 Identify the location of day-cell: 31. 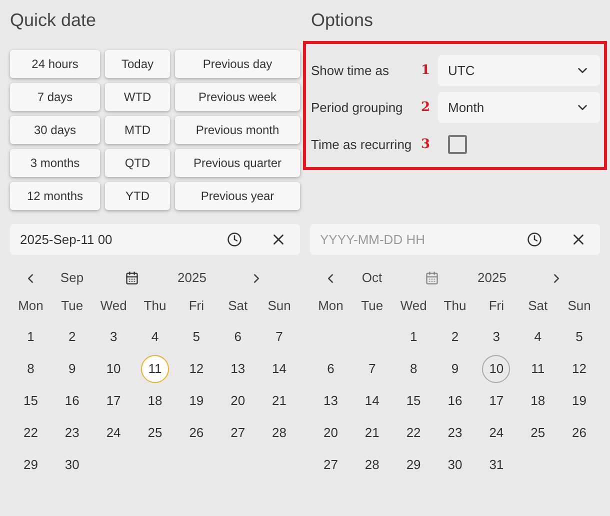
(496, 465).